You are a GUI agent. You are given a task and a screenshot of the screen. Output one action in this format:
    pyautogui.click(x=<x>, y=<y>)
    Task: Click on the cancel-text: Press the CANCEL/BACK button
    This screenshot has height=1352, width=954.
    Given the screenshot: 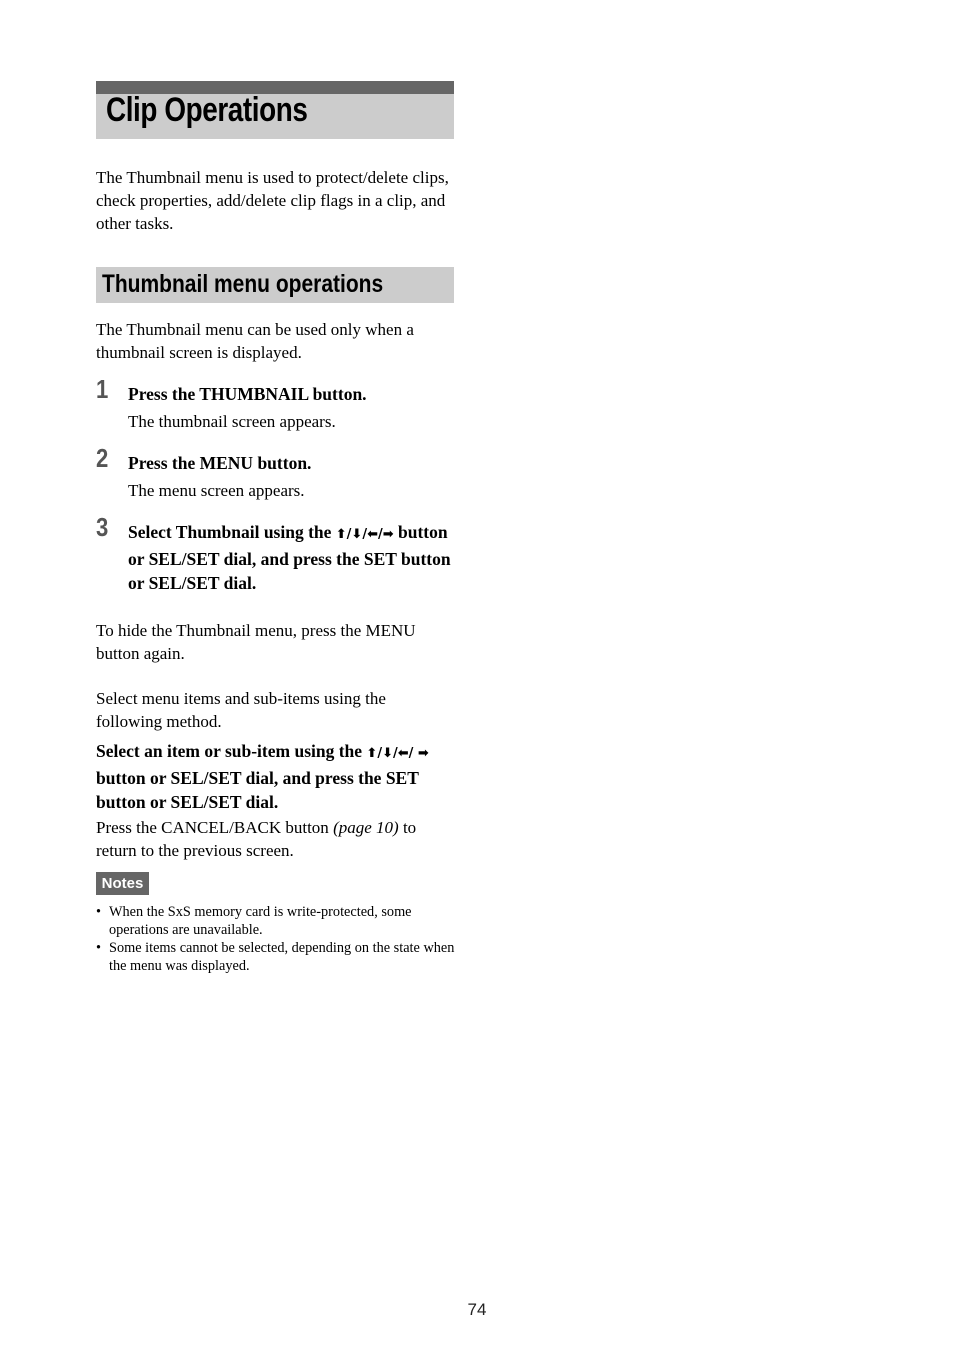 What is the action you would take?
    pyautogui.click(x=215, y=827)
    